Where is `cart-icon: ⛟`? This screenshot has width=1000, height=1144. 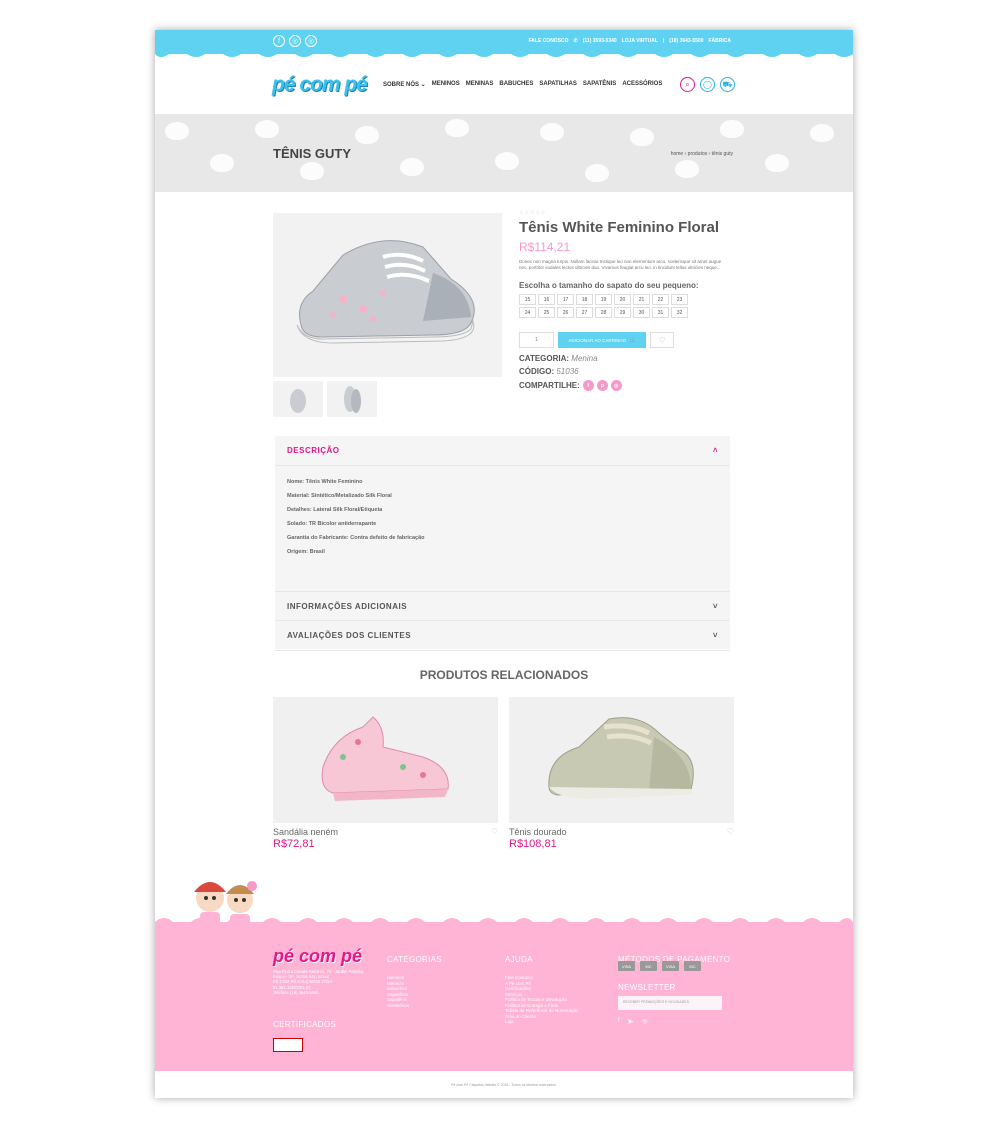 cart-icon: ⛟ is located at coordinates (727, 84).